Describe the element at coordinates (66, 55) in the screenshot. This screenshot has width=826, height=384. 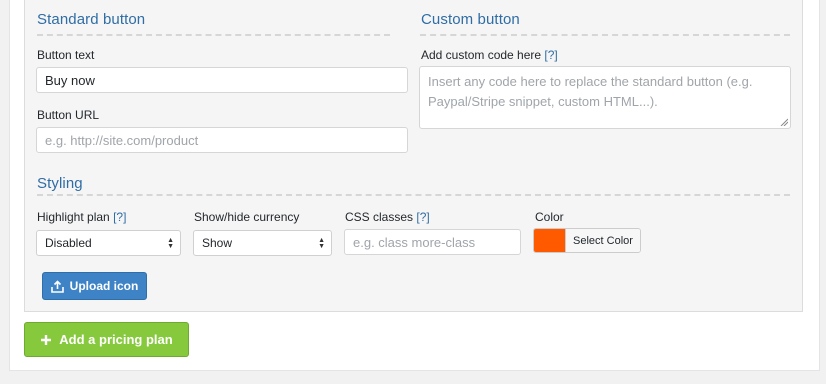
I see `button-text-label: Button text` at that location.